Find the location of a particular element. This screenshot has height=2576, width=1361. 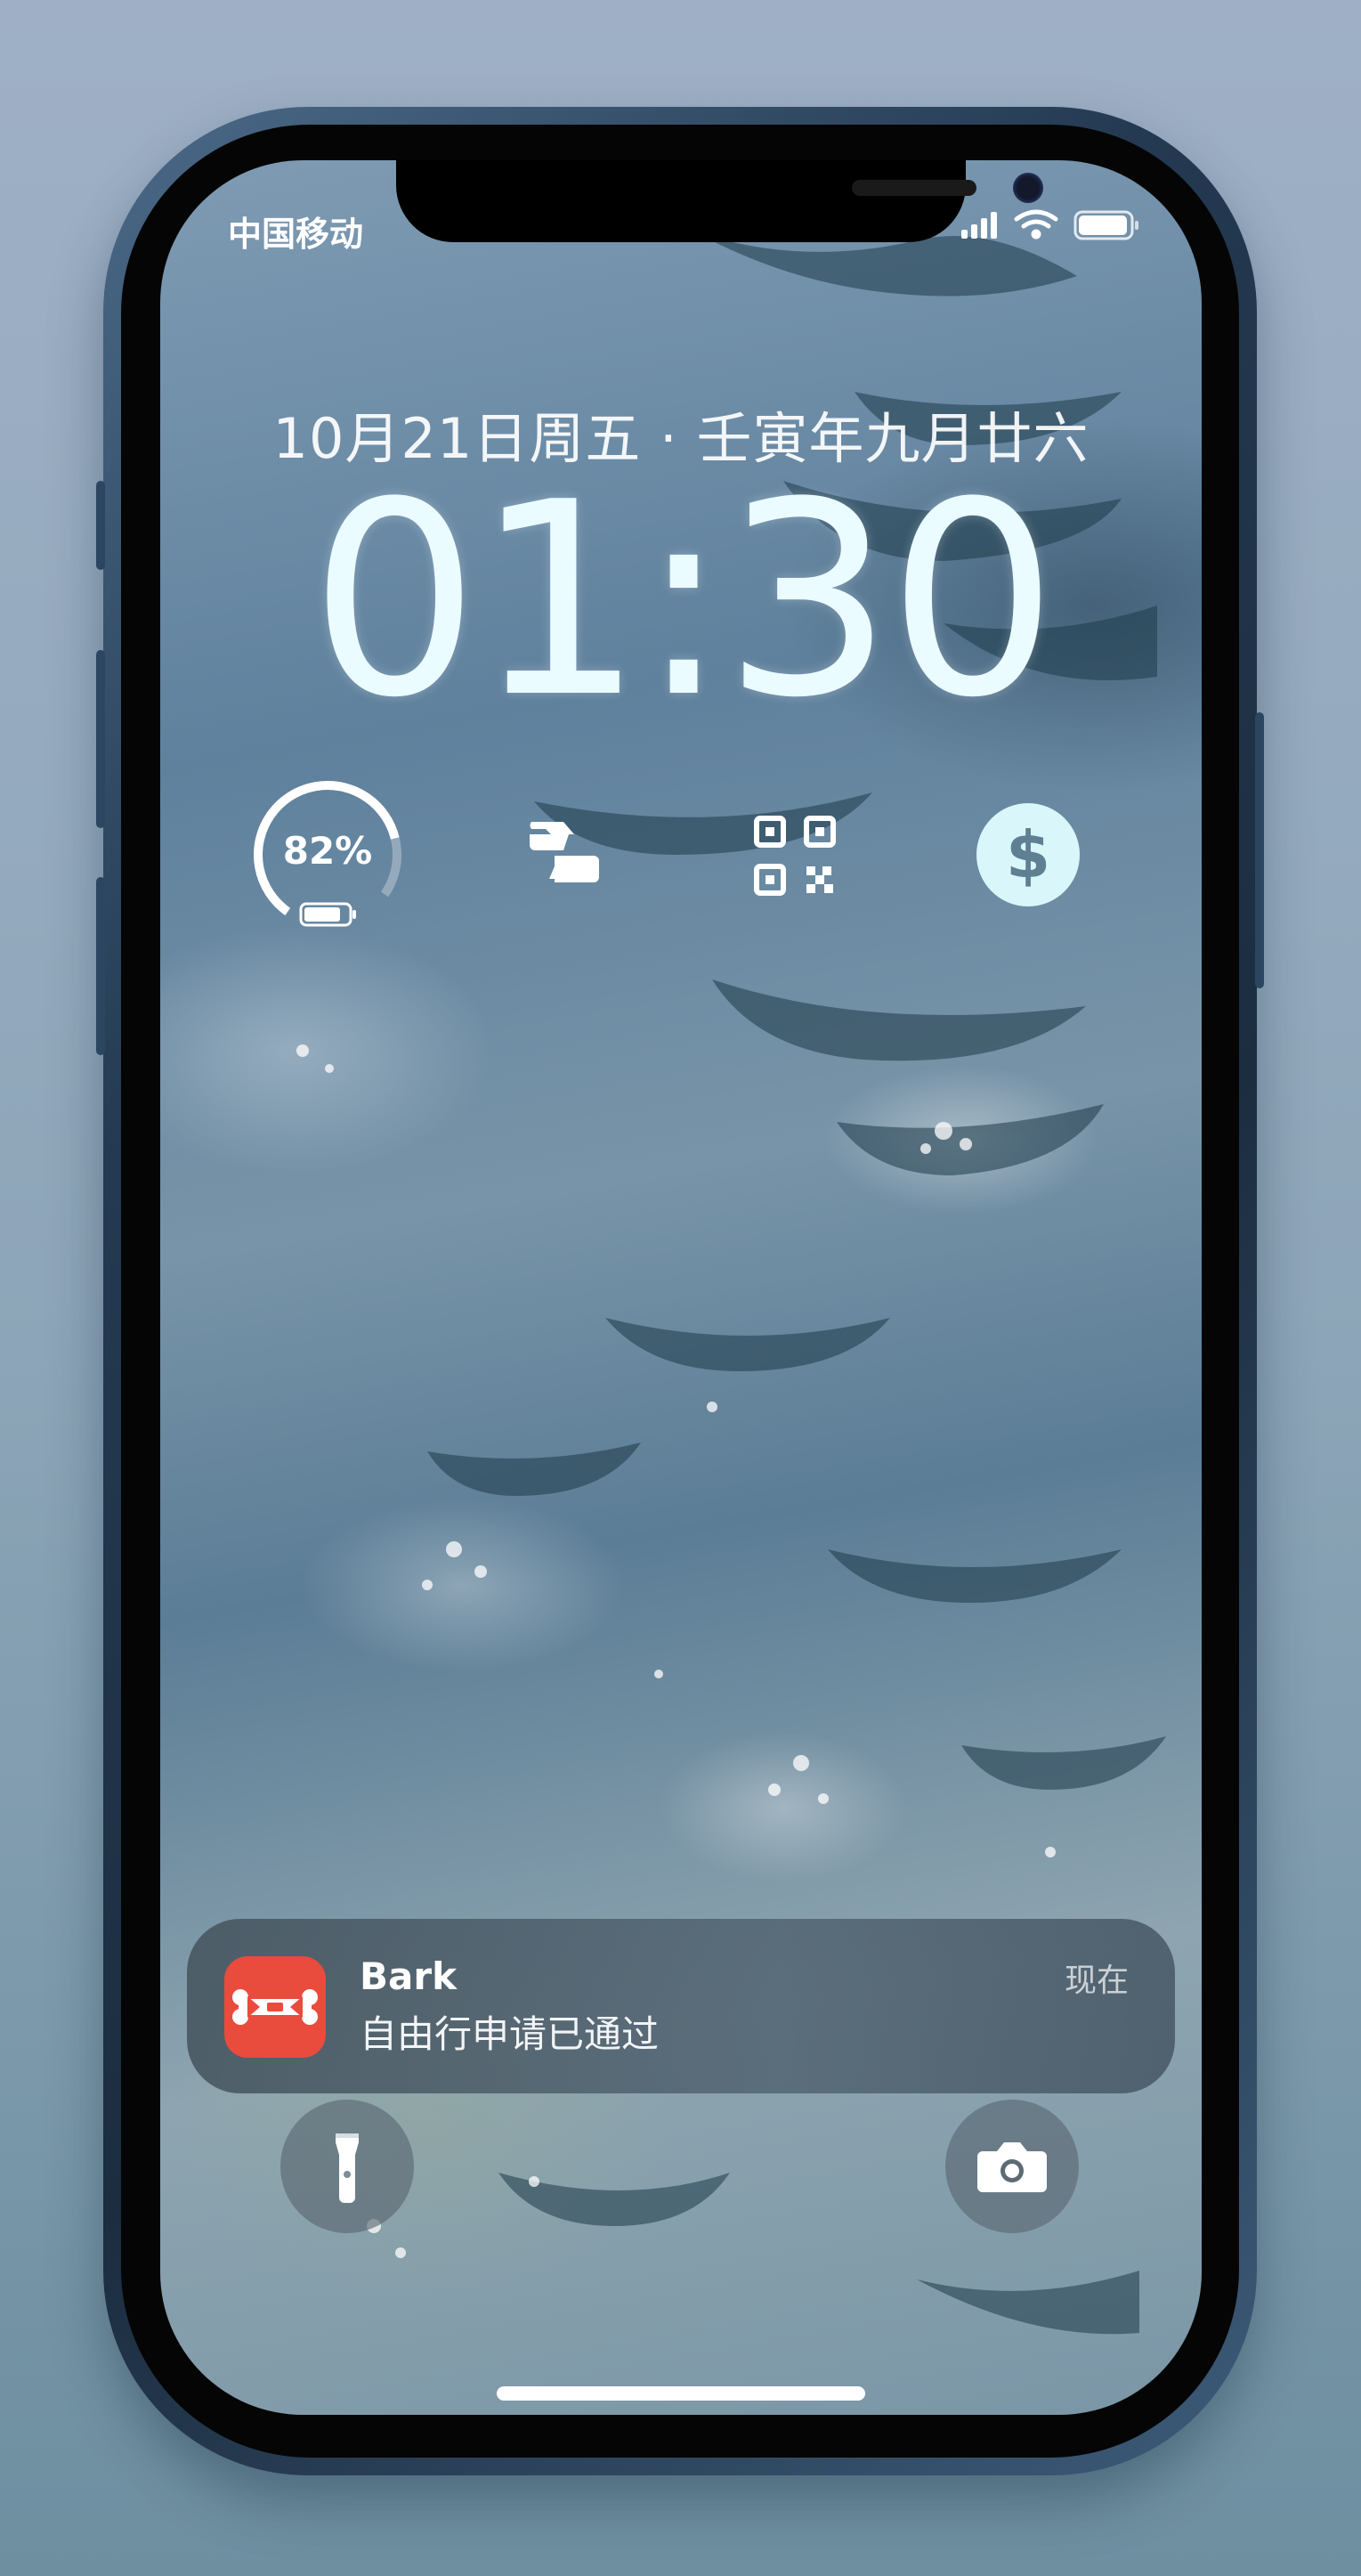

qr-code-icon is located at coordinates (795, 856).